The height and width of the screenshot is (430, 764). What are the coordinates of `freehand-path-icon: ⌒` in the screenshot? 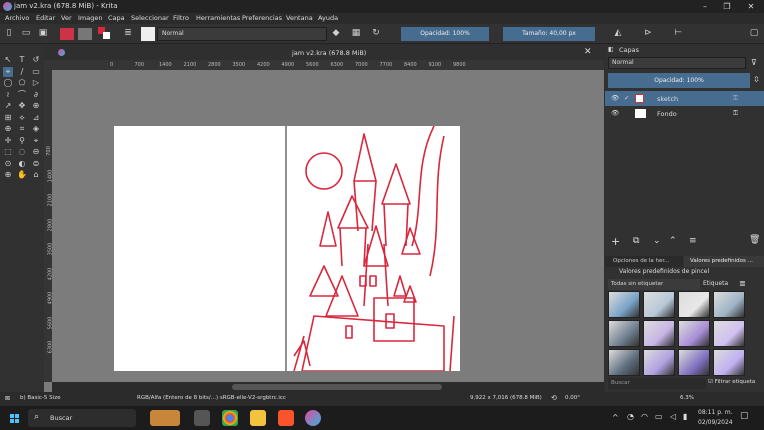 It's located at (22, 95).